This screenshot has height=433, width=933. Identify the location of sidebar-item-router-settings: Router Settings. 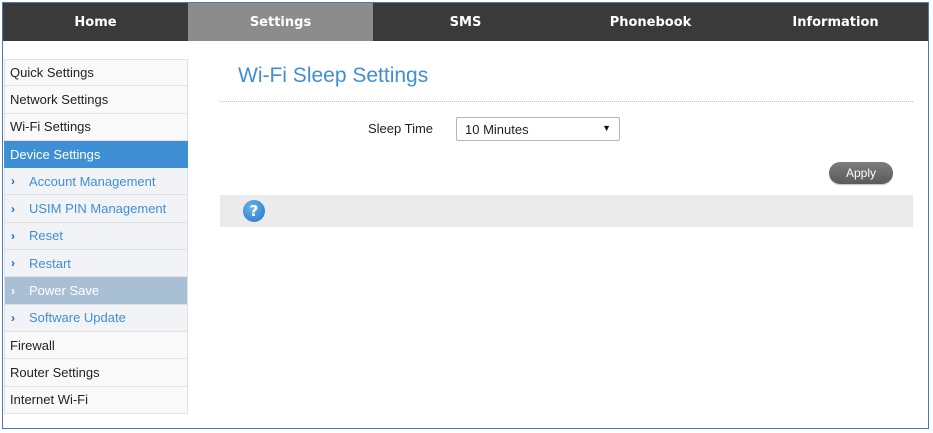
(96, 373).